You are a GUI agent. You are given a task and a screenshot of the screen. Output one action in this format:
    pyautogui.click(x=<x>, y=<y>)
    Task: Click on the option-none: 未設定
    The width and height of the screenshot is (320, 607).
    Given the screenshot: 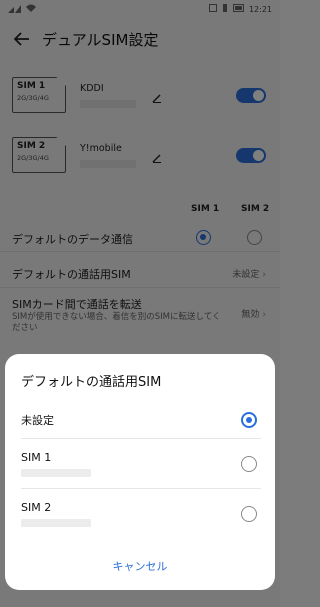 What is the action you would take?
    pyautogui.click(x=141, y=420)
    